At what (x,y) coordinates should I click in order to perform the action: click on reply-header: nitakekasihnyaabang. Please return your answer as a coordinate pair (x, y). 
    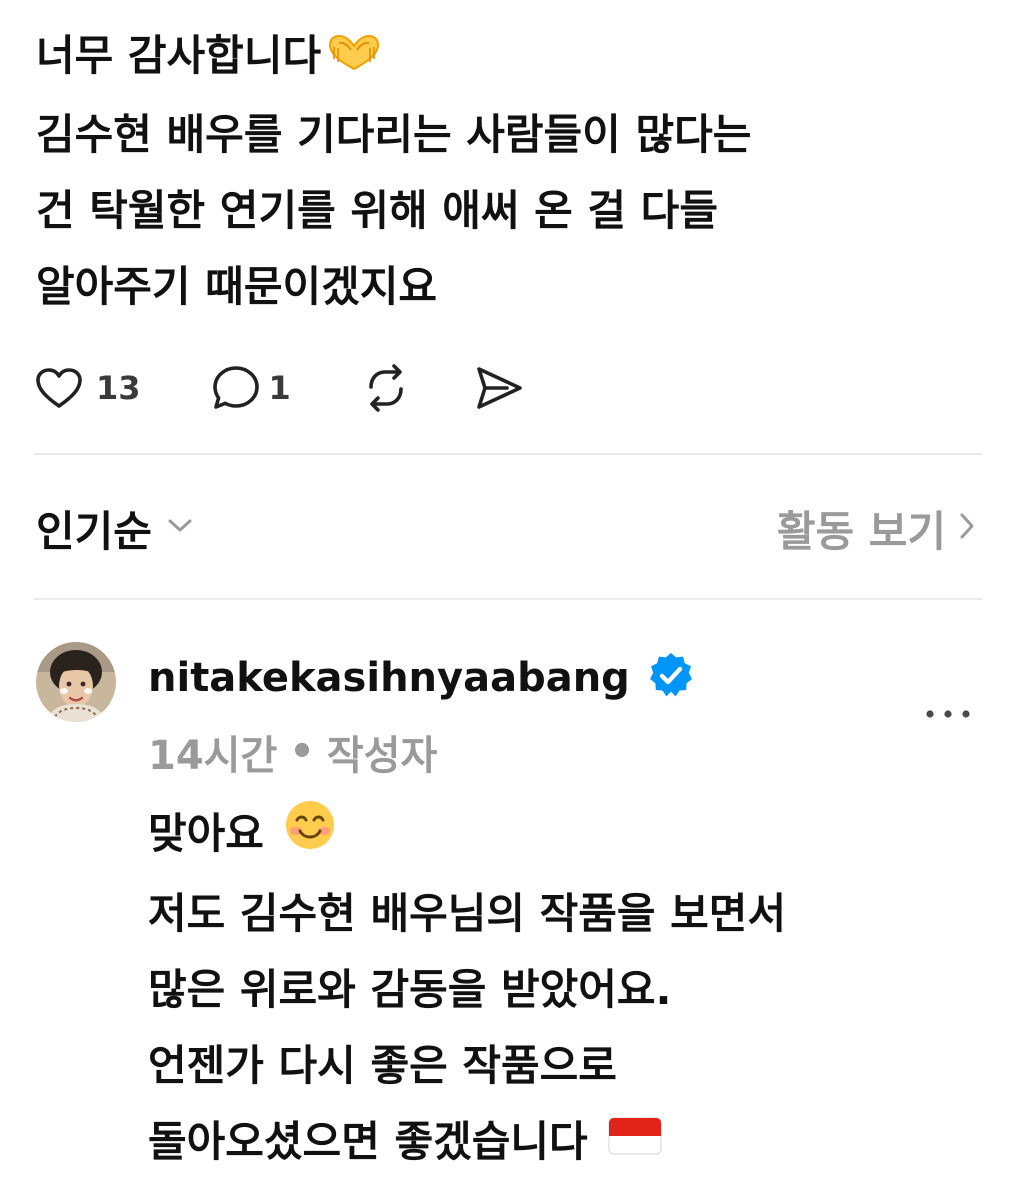
    Looking at the image, I should click on (422, 678).